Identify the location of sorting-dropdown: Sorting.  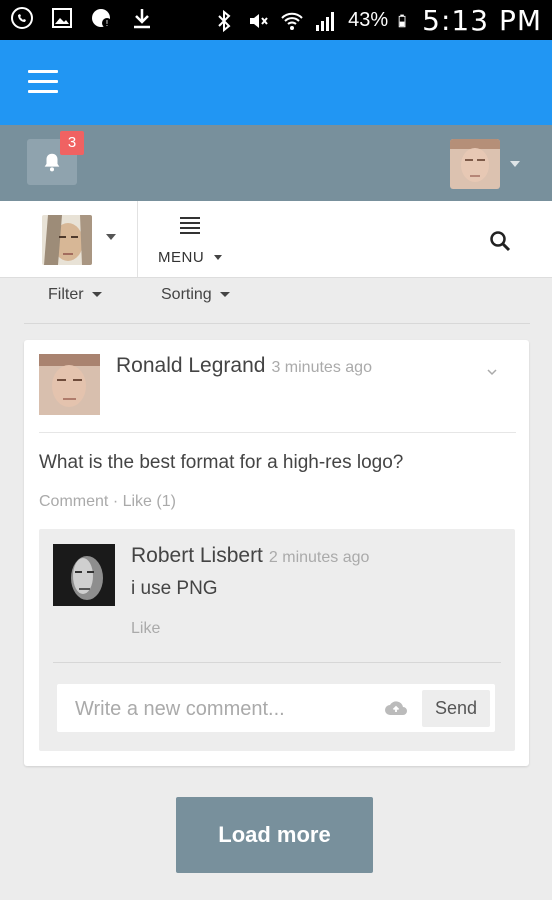
(195, 295).